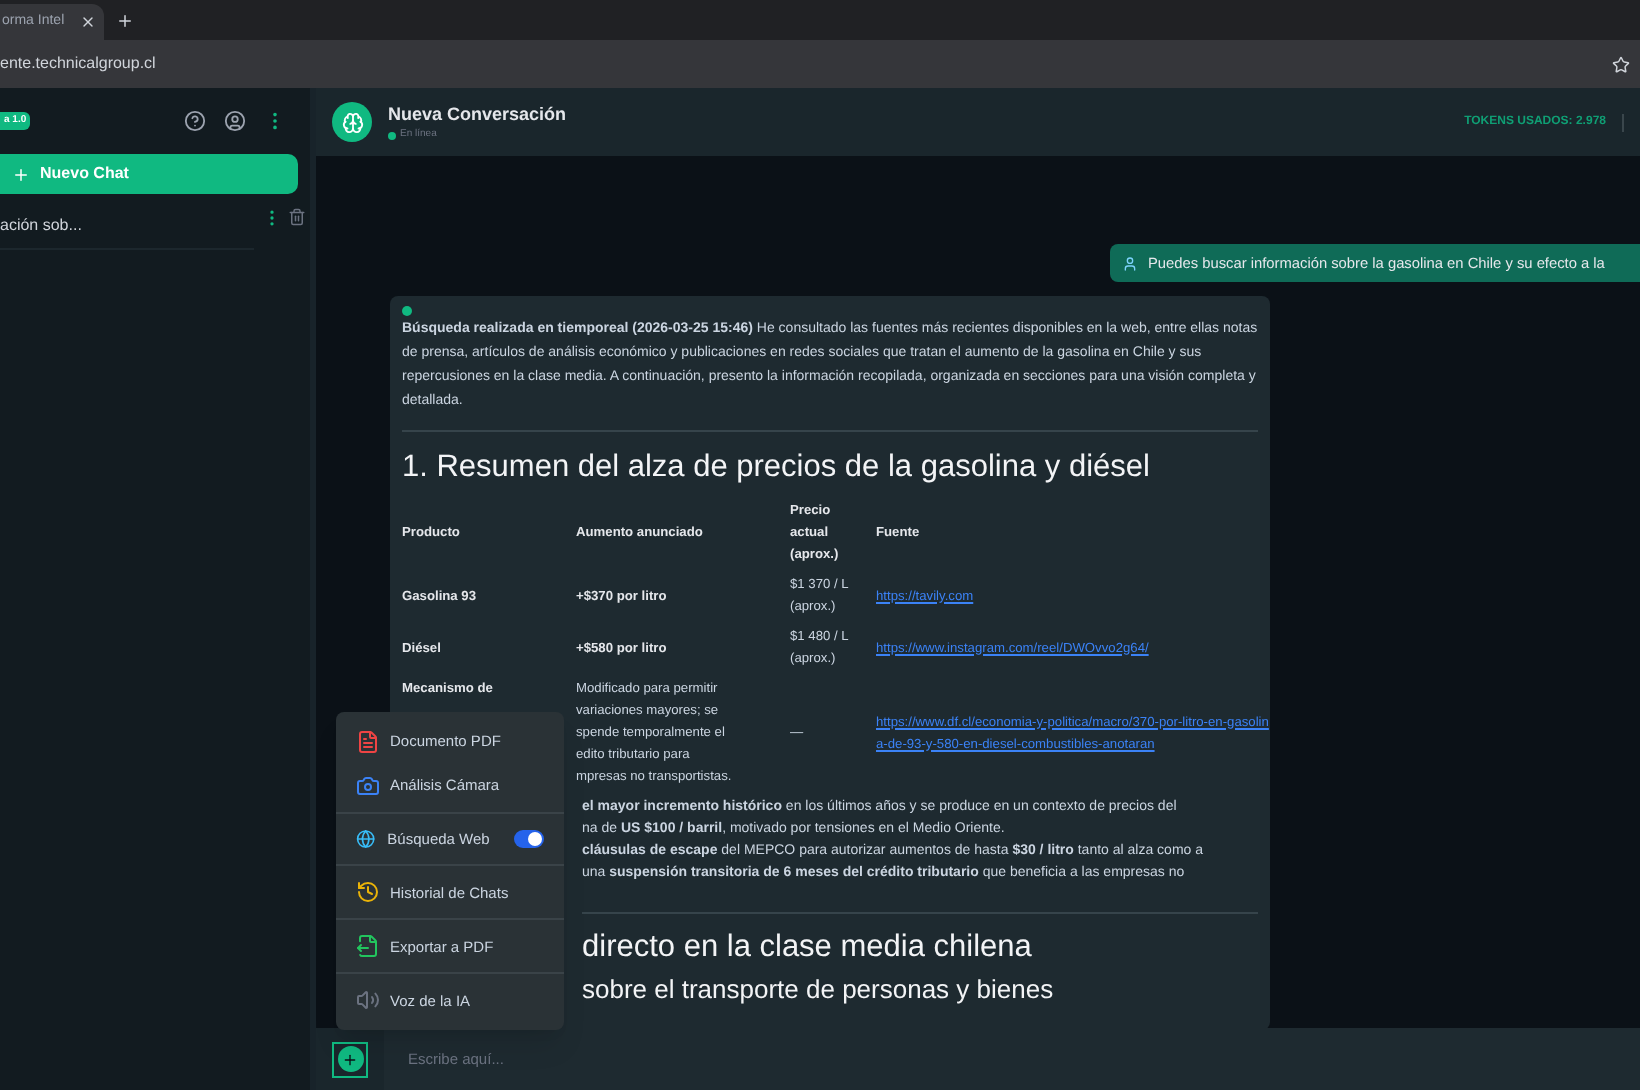  What do you see at coordinates (528, 839) in the screenshot?
I see `toggle-switch` at bounding box center [528, 839].